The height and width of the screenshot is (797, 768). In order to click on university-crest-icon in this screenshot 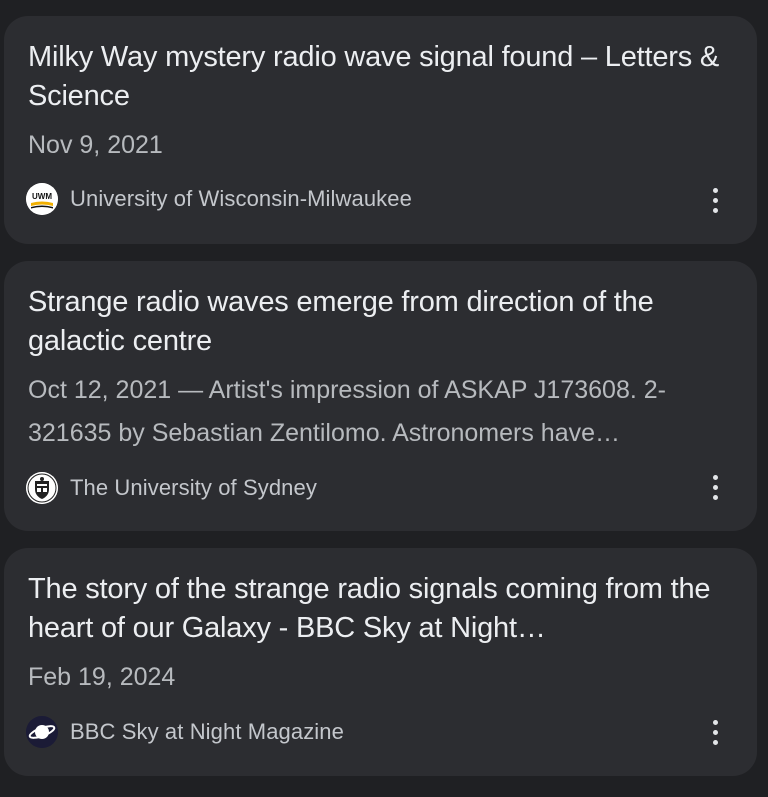, I will do `click(42, 488)`.